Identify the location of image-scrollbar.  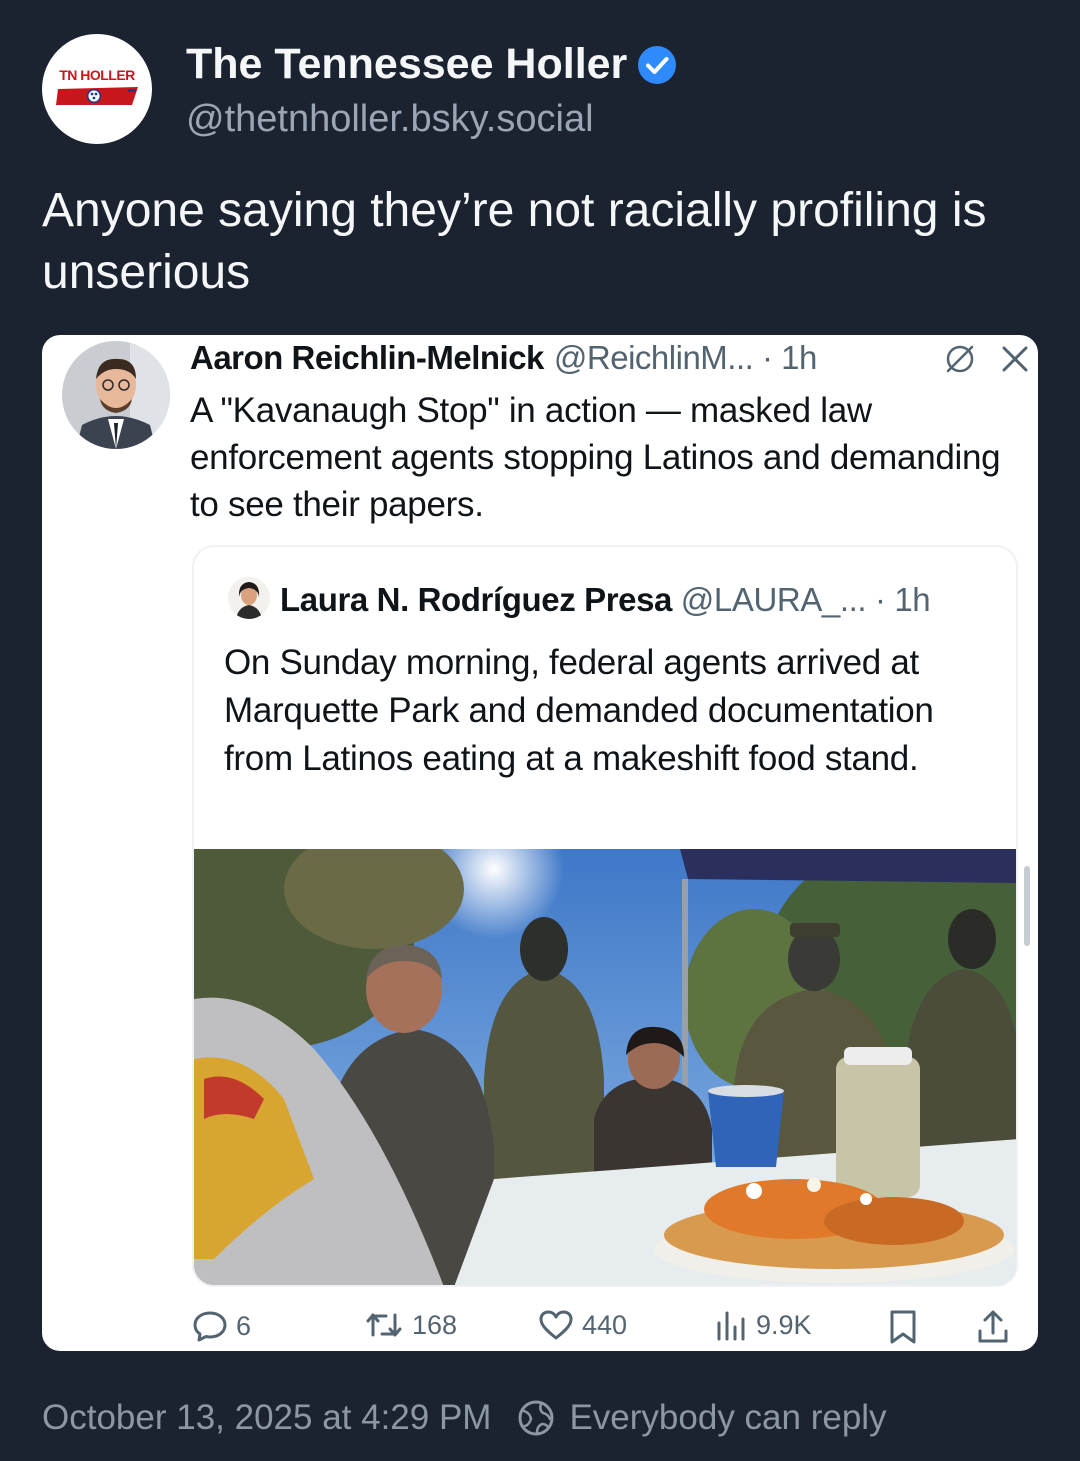
(1027, 906).